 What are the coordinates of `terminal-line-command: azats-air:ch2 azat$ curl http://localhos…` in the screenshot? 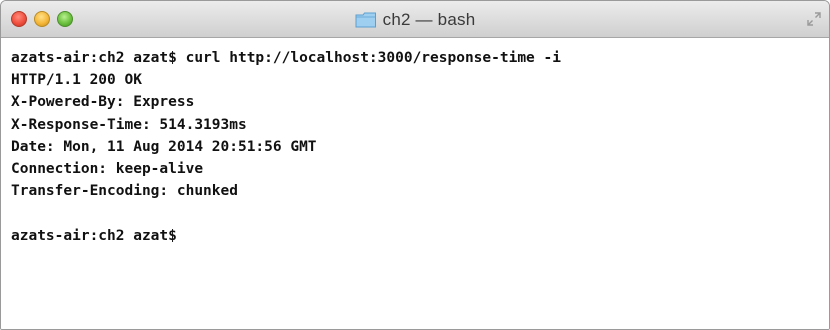 It's located at (286, 58).